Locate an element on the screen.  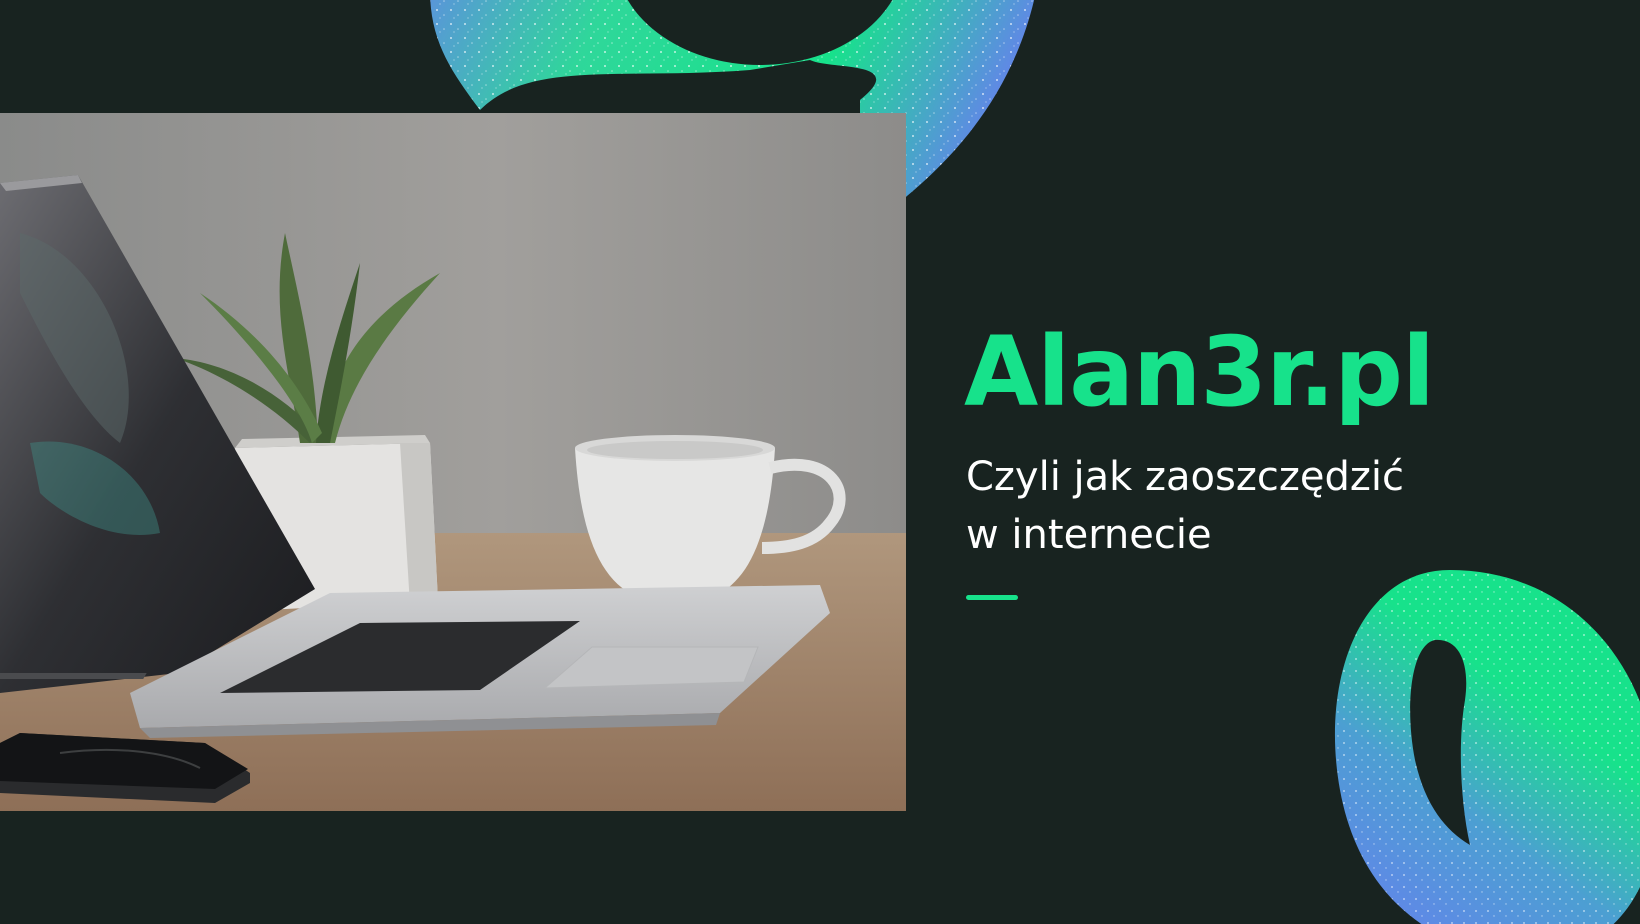
subtitle-line-1: Czyli jak zaoszczędzić is located at coordinates (1185, 477).